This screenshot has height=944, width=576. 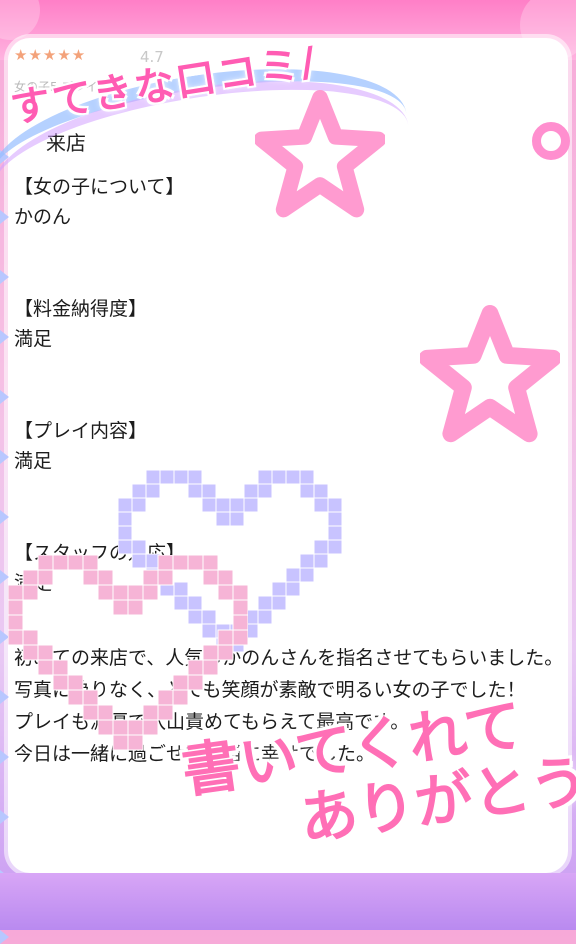 I want to click on circle-deco, so click(x=551, y=141).